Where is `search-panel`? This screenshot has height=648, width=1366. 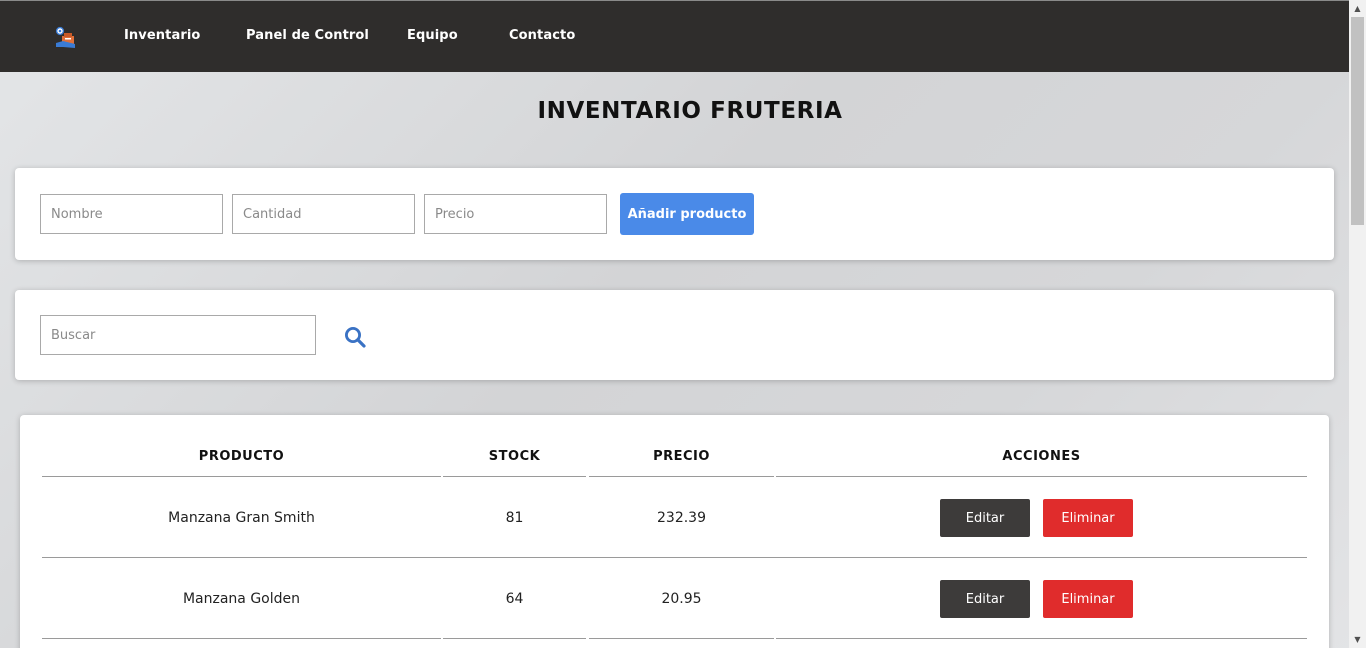
search-panel is located at coordinates (674, 335).